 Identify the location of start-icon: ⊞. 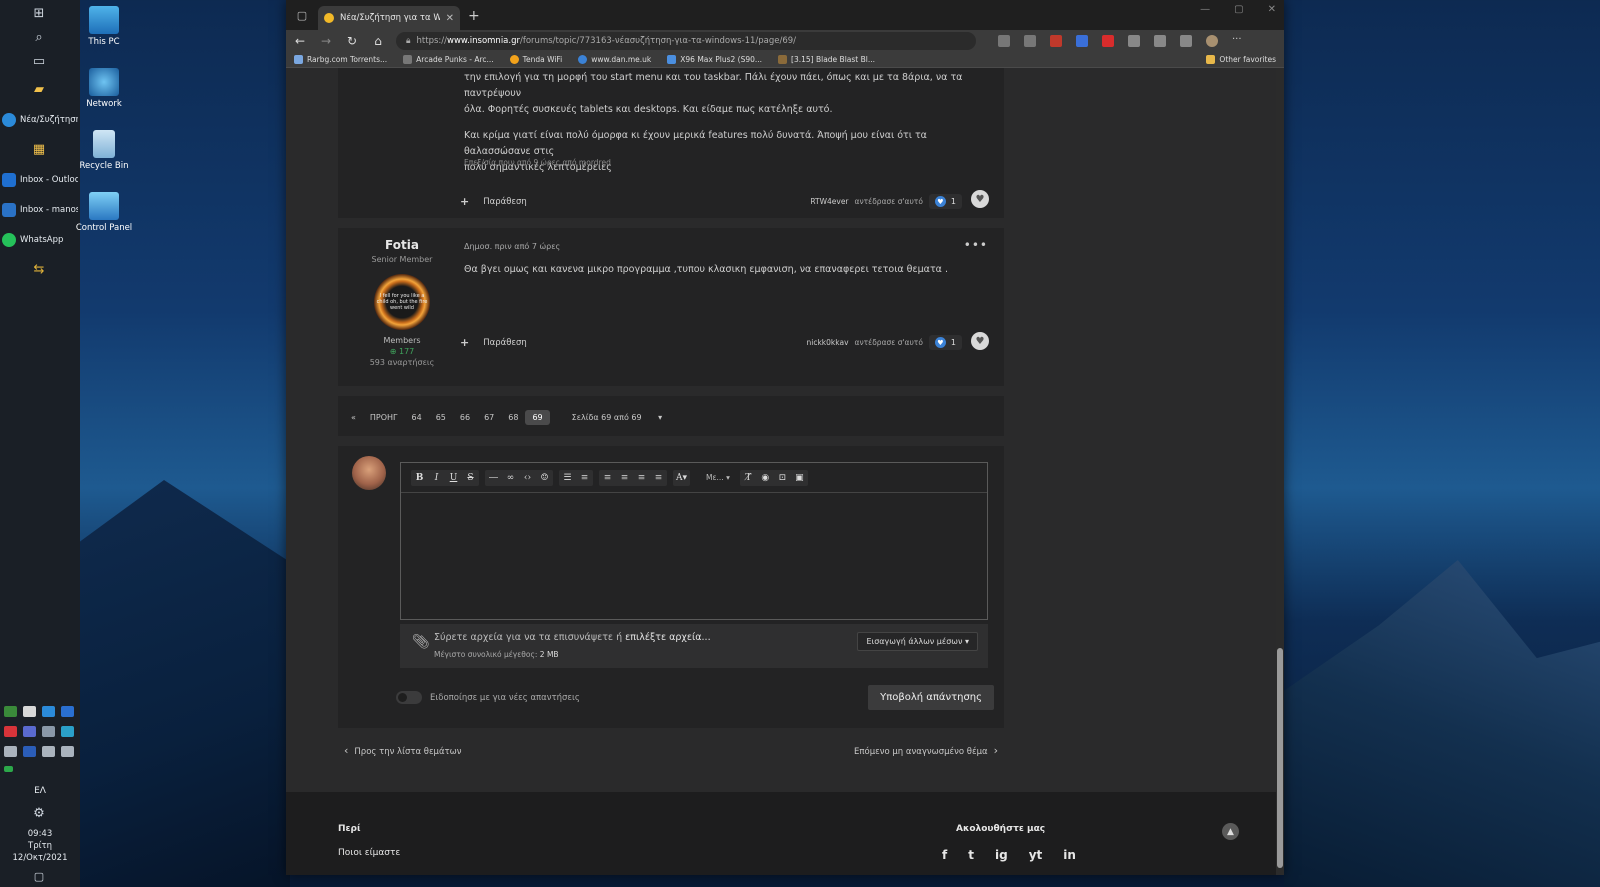
(39, 15).